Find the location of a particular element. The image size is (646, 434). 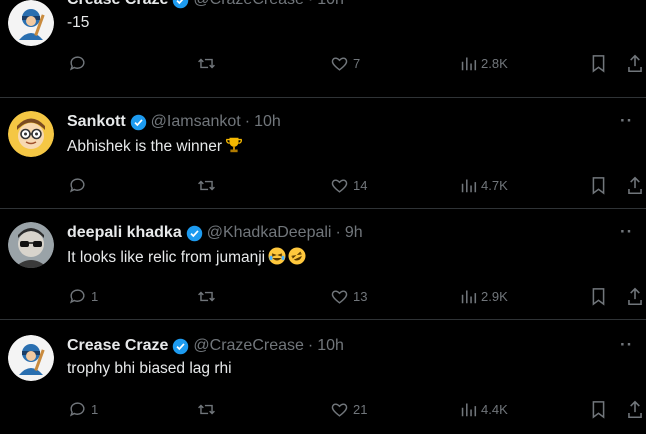

view-count: 2.9K is located at coordinates (494, 296).